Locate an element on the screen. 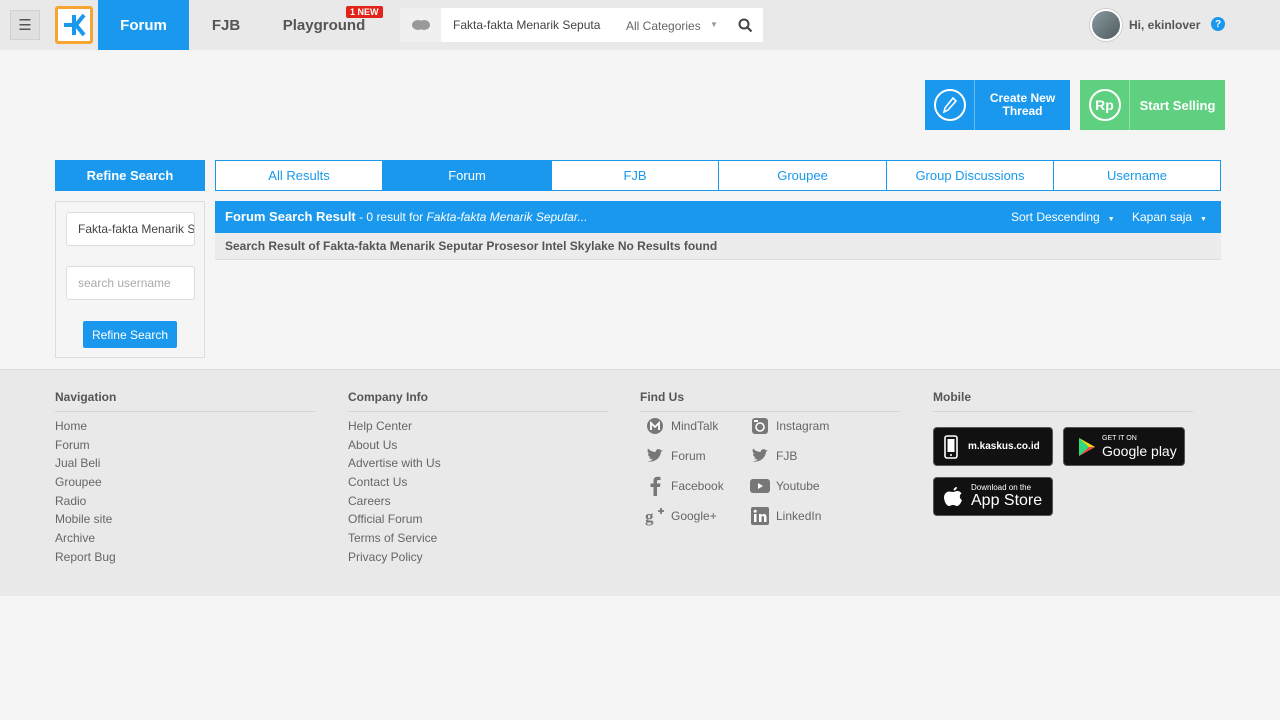  social-label: MindTalk is located at coordinates (695, 426).